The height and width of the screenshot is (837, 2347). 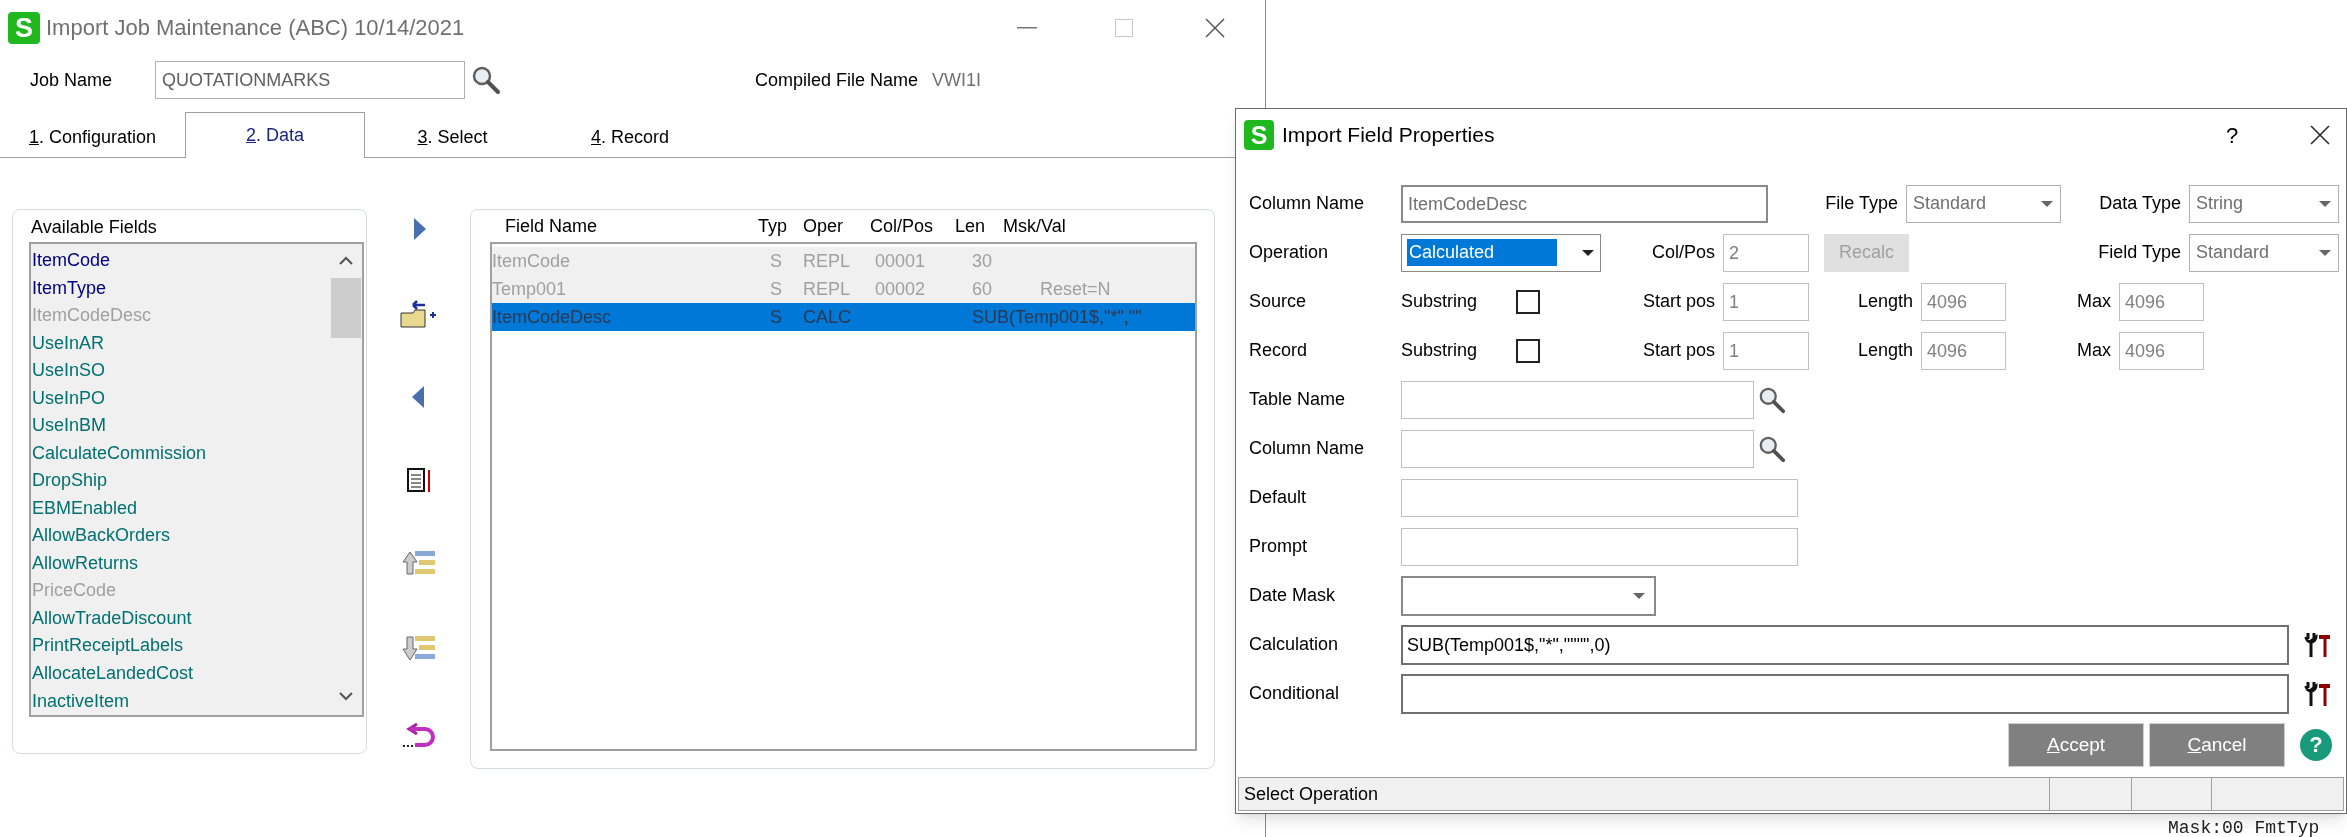 What do you see at coordinates (983, 289) in the screenshot?
I see `table-cell-text: 60` at bounding box center [983, 289].